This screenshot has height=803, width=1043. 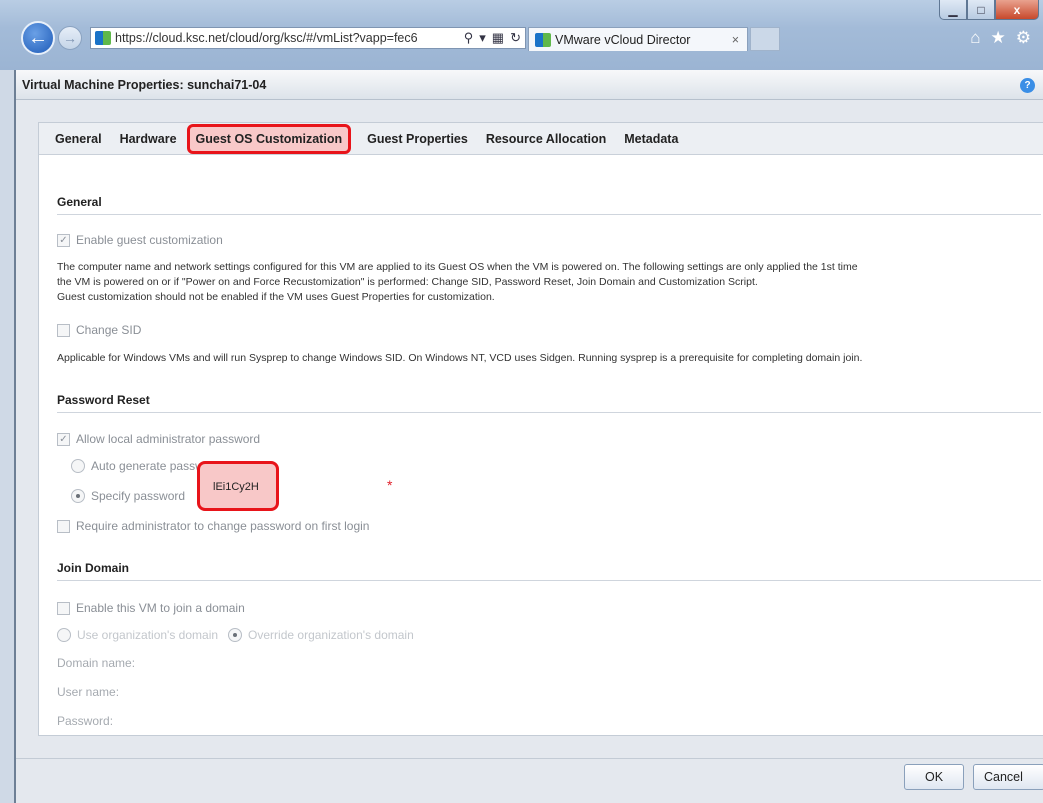 I want to click on domain-password-label: Password:, so click(x=85, y=721).